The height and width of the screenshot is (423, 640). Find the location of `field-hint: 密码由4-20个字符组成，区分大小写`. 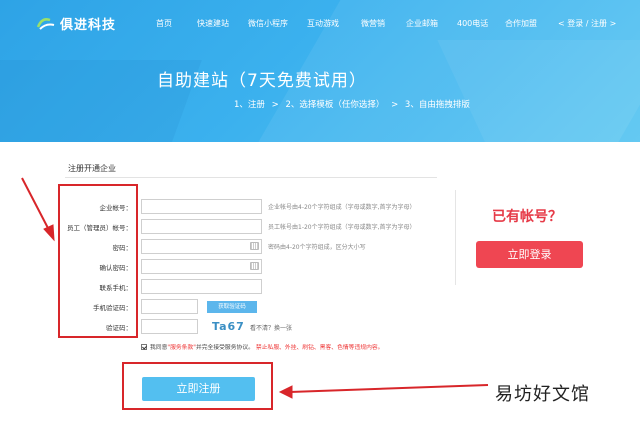

field-hint: 密码由4-20个字符组成，区分大小写 is located at coordinates (317, 247).